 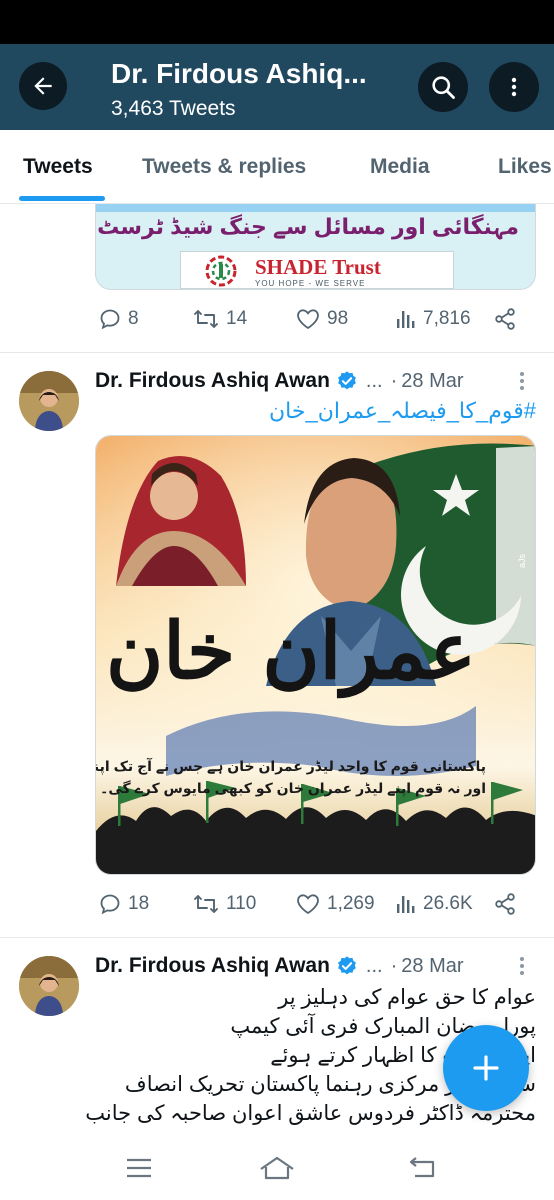 I want to click on poster-watermark: aJs, so click(x=521, y=561).